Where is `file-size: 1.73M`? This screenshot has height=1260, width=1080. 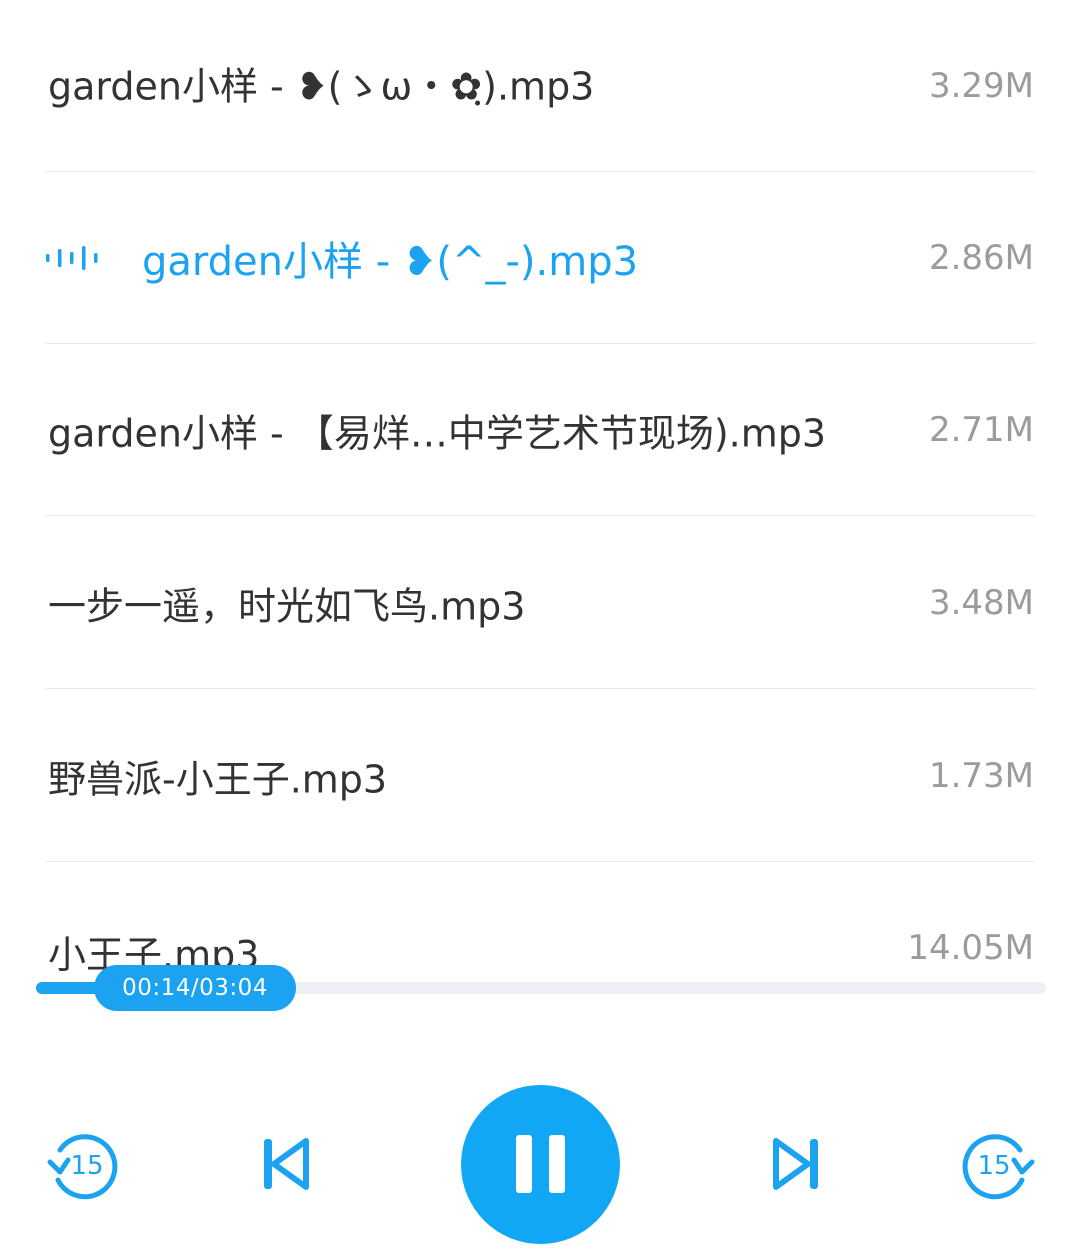
file-size: 1.73M is located at coordinates (981, 775).